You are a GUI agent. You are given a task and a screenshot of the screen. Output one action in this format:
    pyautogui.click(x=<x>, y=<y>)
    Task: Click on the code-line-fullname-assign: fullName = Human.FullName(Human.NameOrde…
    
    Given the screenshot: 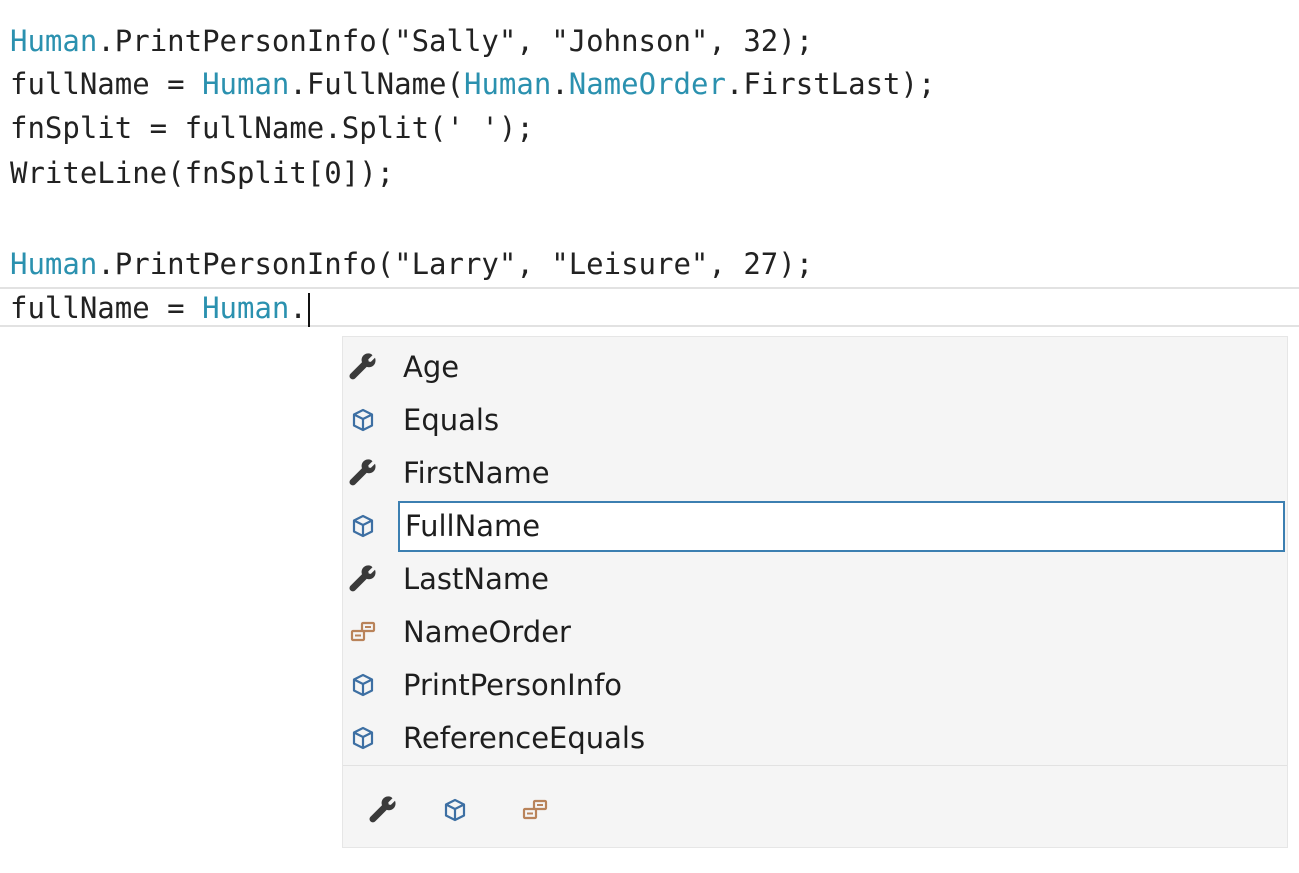 What is the action you would take?
    pyautogui.click(x=472, y=84)
    